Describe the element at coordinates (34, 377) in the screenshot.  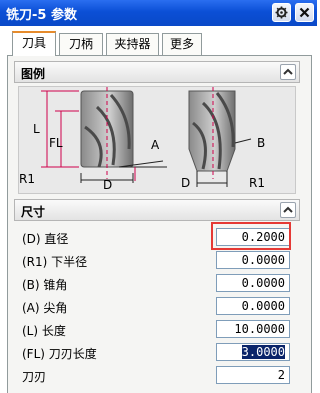
I see `param-label: 刀刃` at that location.